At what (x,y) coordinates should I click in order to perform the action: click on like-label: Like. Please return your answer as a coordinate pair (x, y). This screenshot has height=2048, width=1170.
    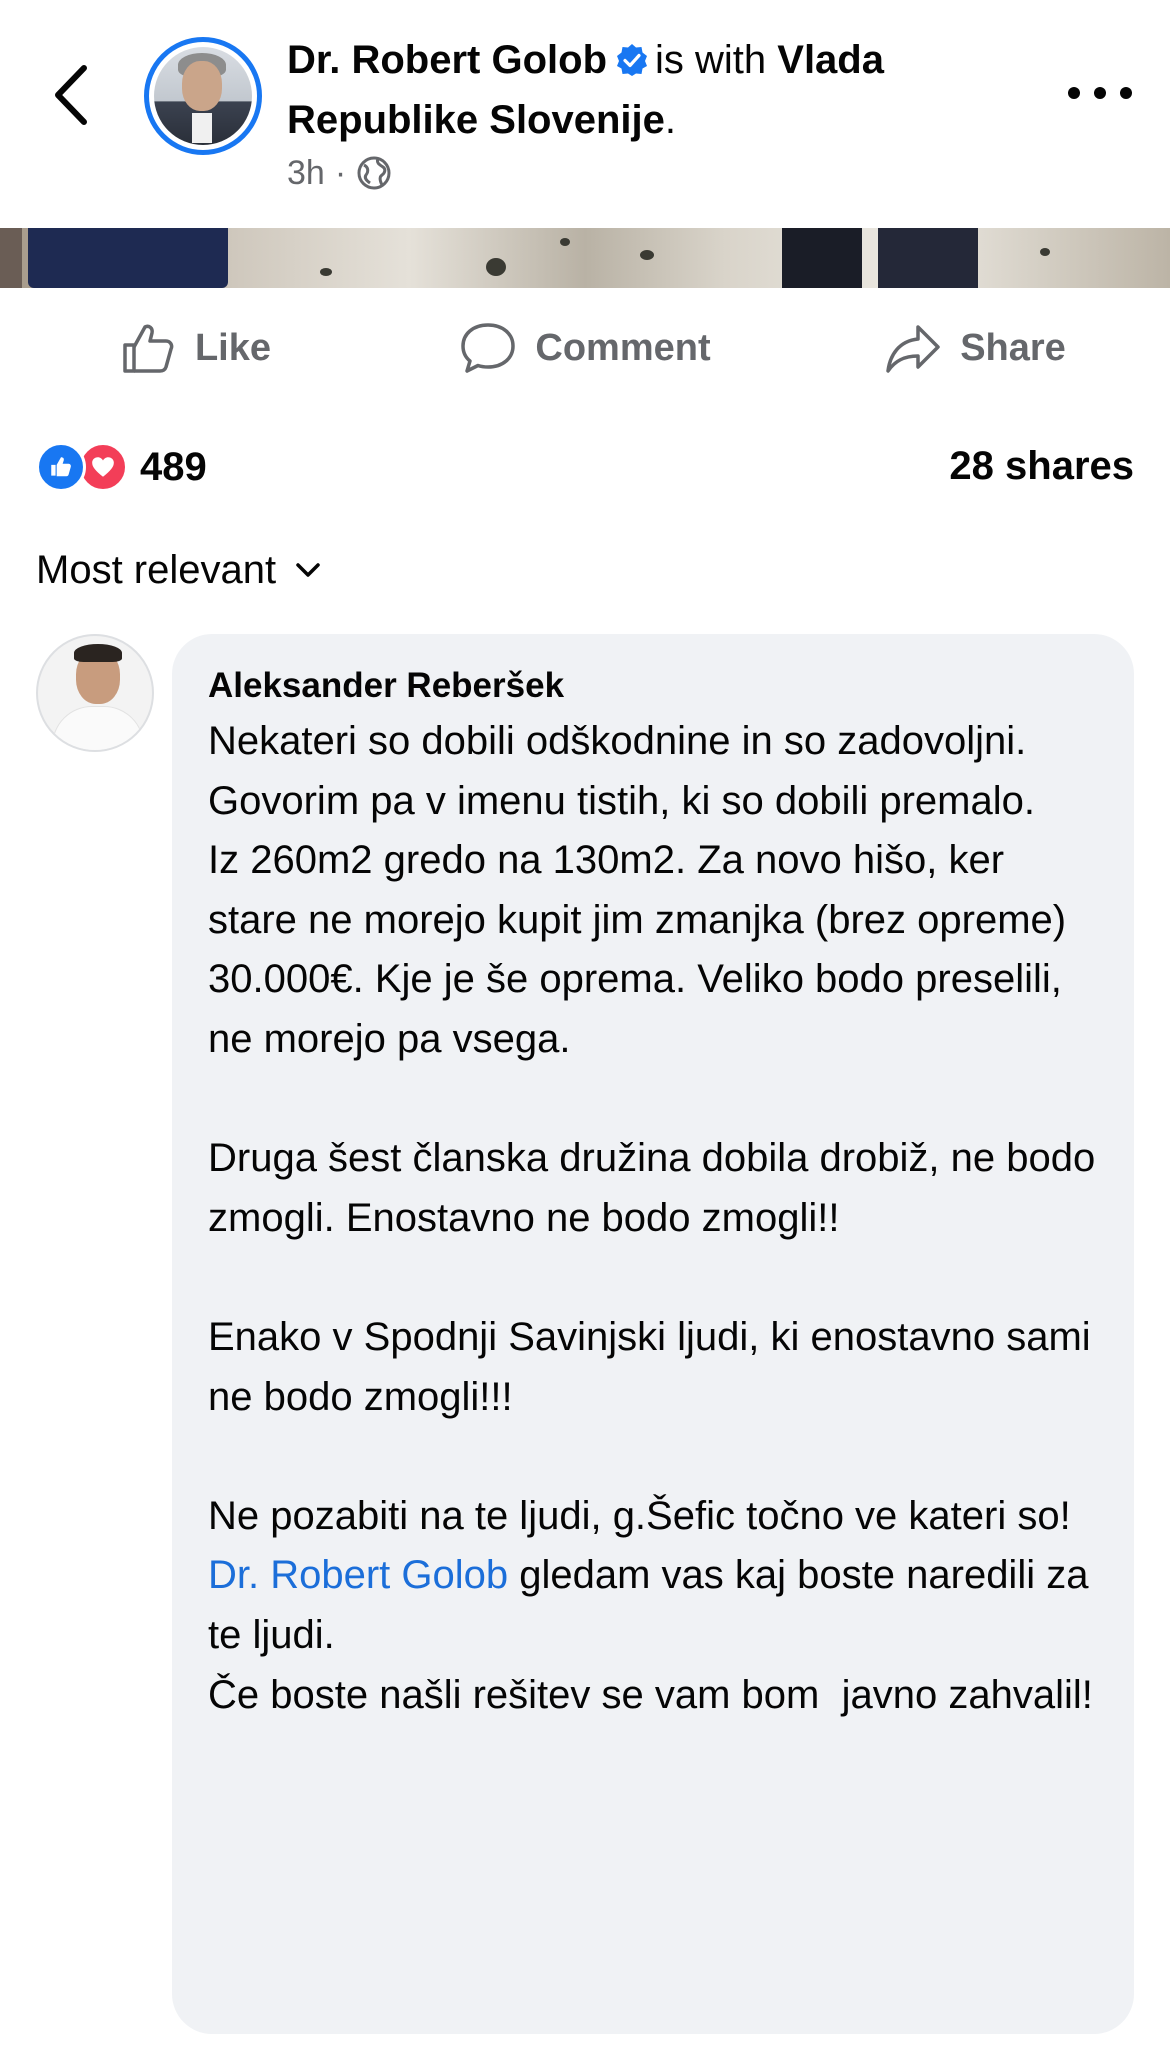
    Looking at the image, I should click on (233, 347).